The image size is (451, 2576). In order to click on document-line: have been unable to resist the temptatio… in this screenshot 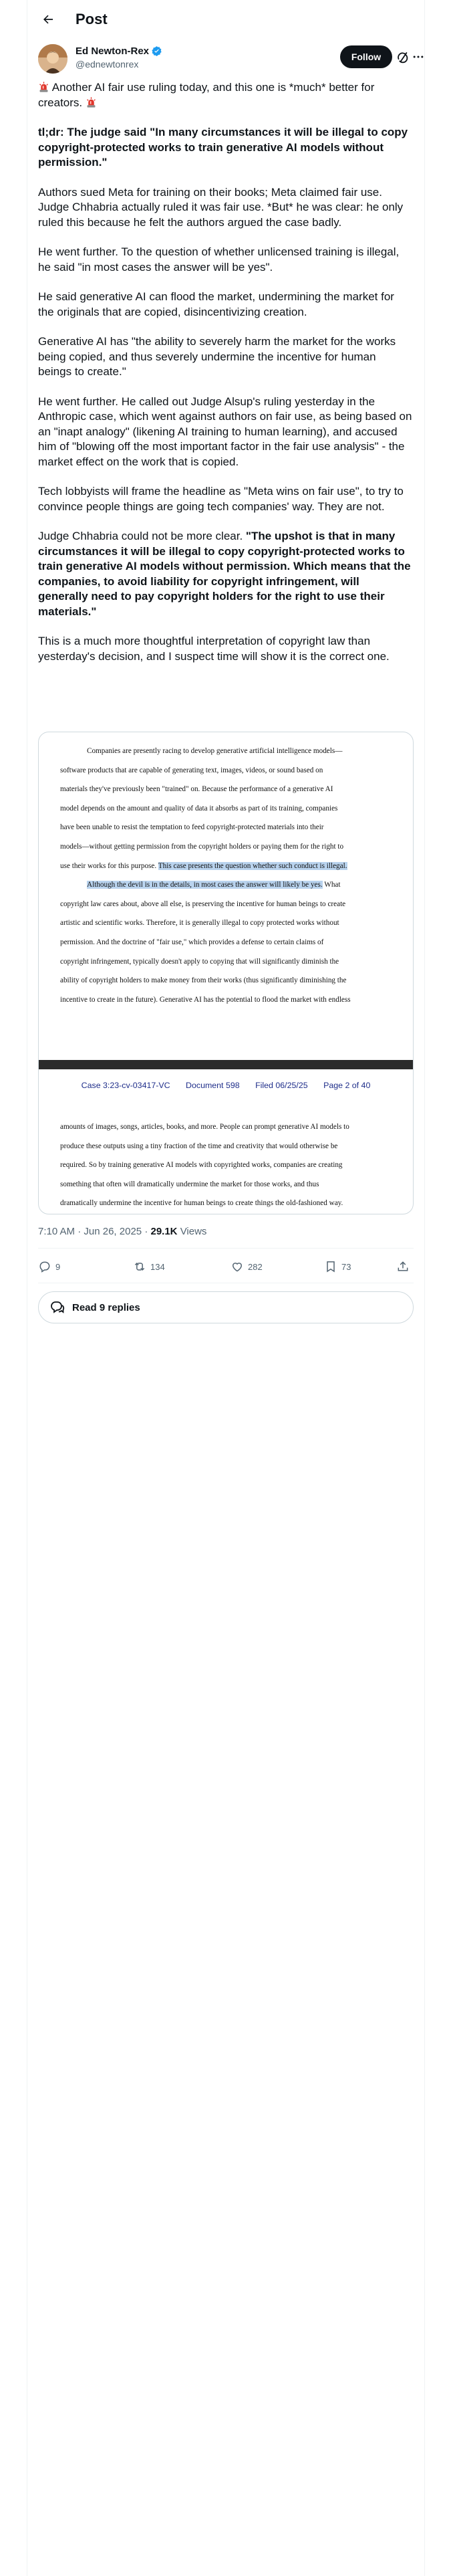, I will do `click(192, 828)`.